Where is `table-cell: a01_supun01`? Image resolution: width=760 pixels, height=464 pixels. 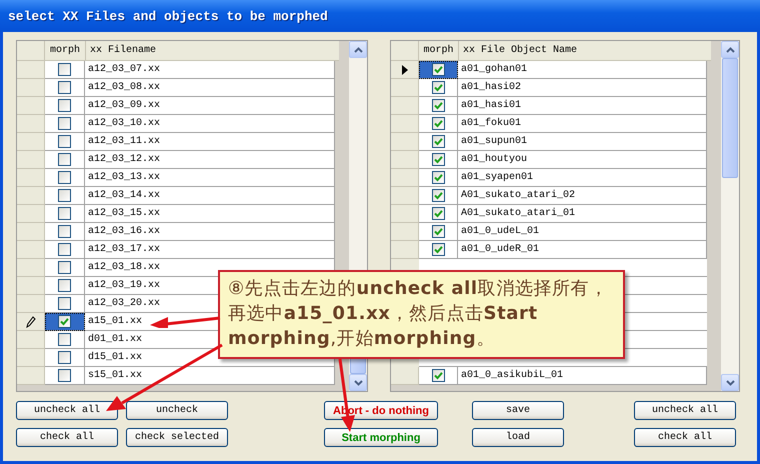 table-cell: a01_supun01 is located at coordinates (582, 142).